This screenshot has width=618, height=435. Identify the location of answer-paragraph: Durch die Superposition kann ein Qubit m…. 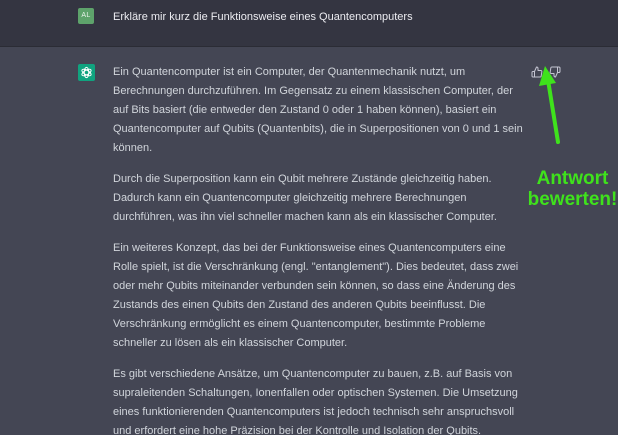
(305, 198).